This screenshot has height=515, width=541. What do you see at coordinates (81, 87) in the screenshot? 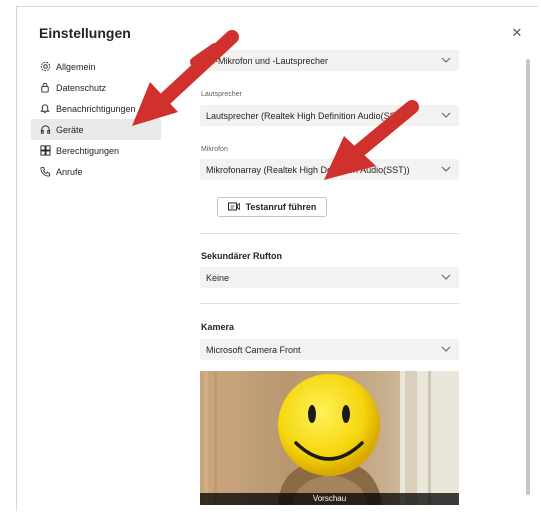
I see `sidebar-item-label: Datenschutz` at bounding box center [81, 87].